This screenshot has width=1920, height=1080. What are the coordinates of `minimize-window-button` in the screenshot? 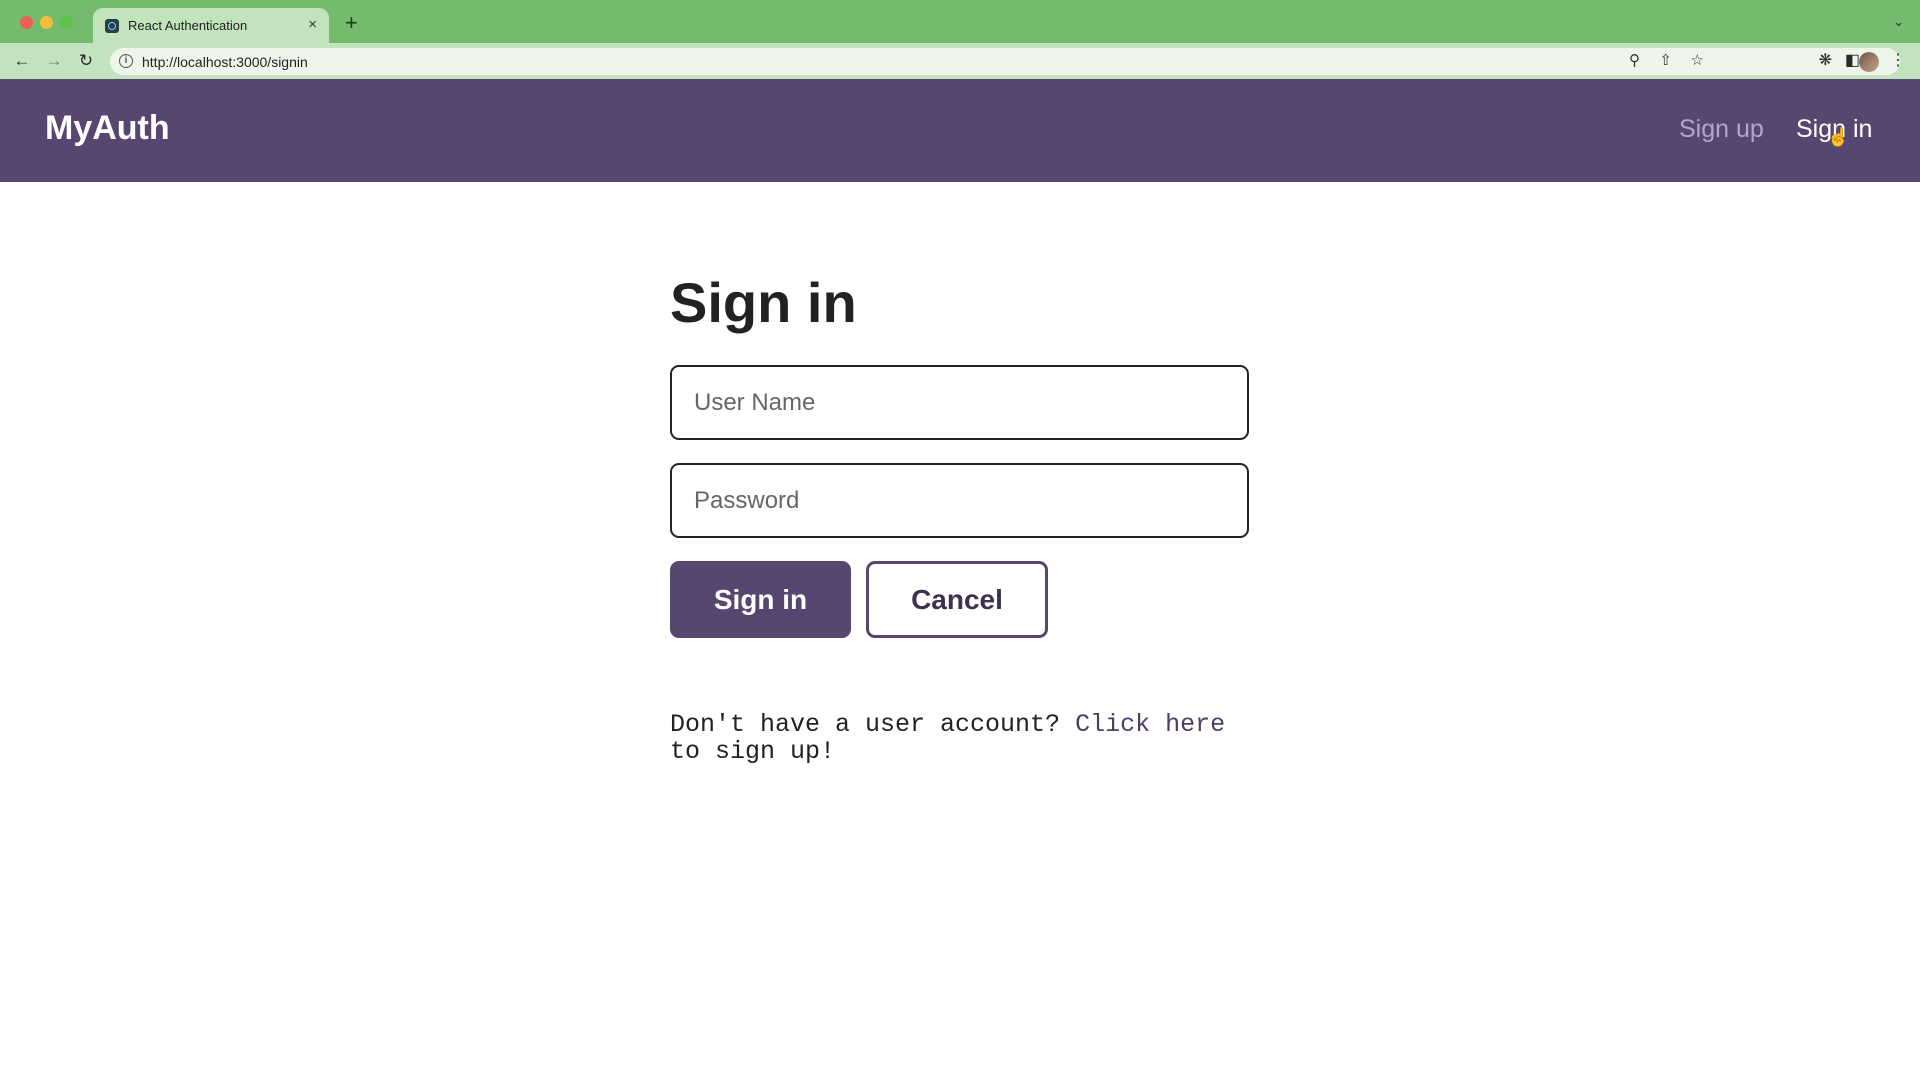 It's located at (46, 22).